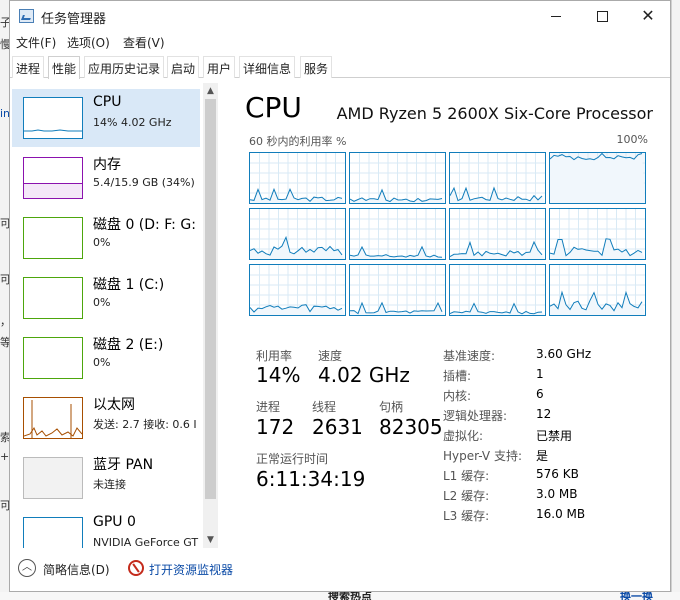  What do you see at coordinates (27, 568) in the screenshot?
I see `chevron-up-icon: ︿` at bounding box center [27, 568].